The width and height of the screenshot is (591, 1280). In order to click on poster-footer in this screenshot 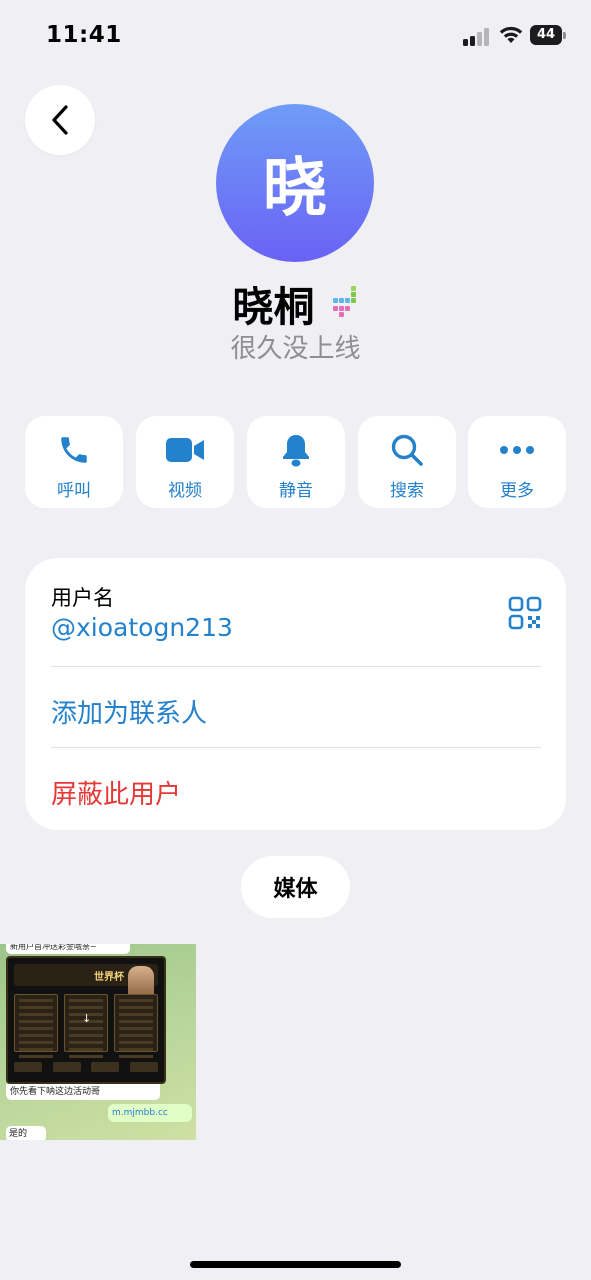, I will do `click(86, 1068)`.